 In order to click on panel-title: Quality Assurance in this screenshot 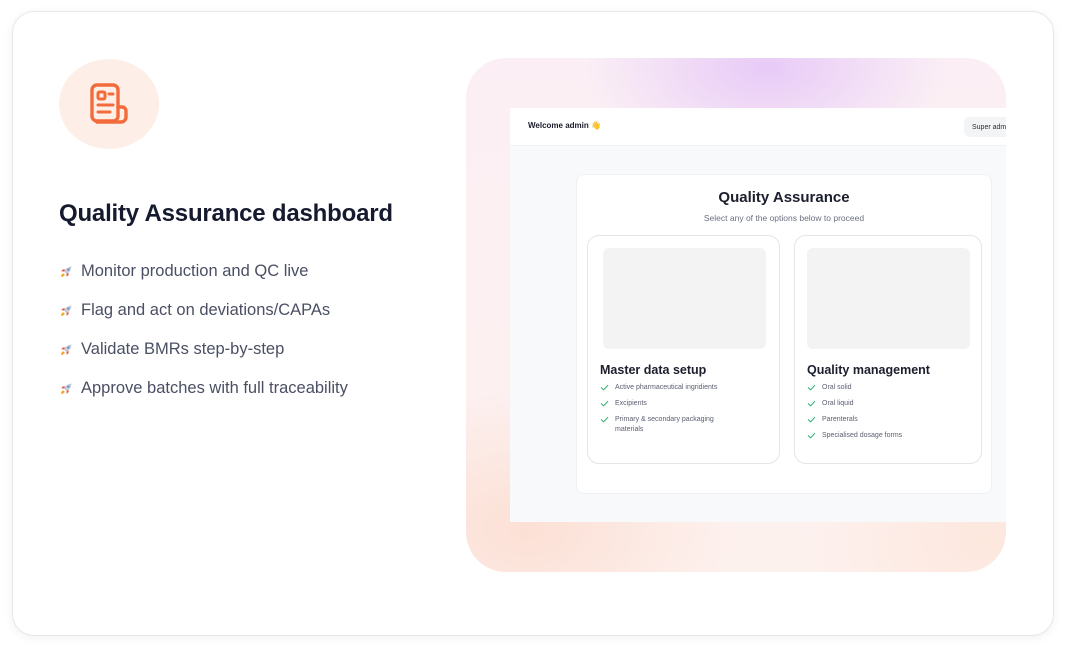, I will do `click(784, 197)`.